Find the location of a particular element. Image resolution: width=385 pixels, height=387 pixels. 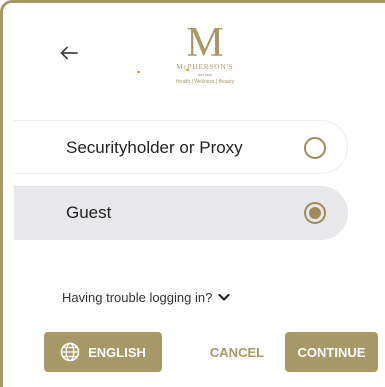

option-label: Guest is located at coordinates (89, 212).